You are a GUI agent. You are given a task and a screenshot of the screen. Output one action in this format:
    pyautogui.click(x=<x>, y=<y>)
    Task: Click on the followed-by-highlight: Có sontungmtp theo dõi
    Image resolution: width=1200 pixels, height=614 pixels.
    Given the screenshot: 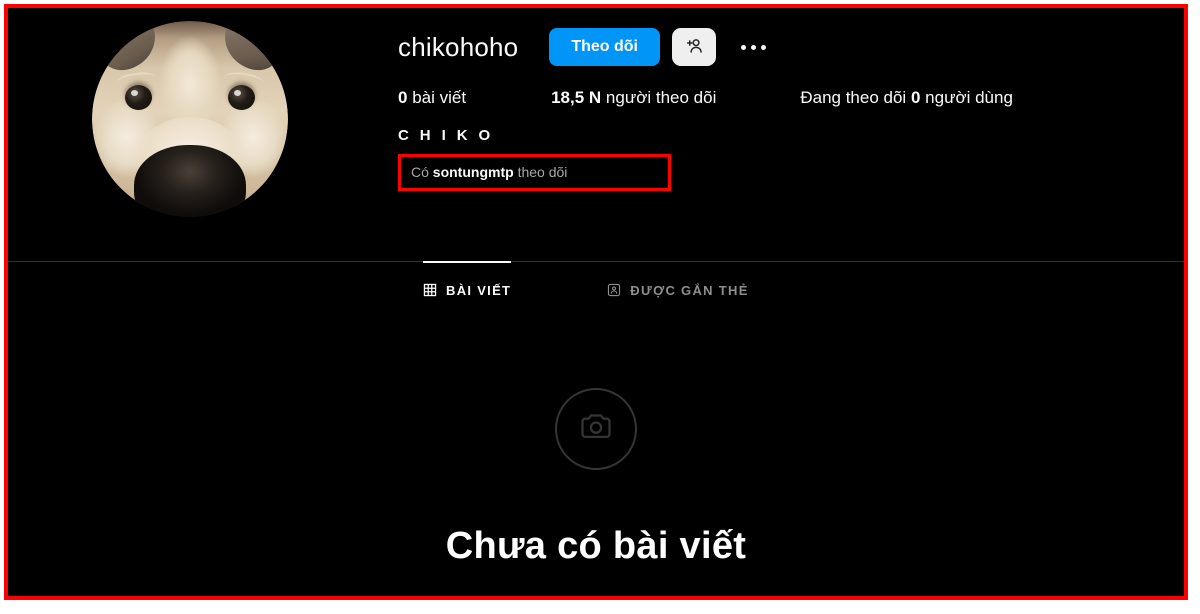 What is the action you would take?
    pyautogui.click(x=534, y=172)
    